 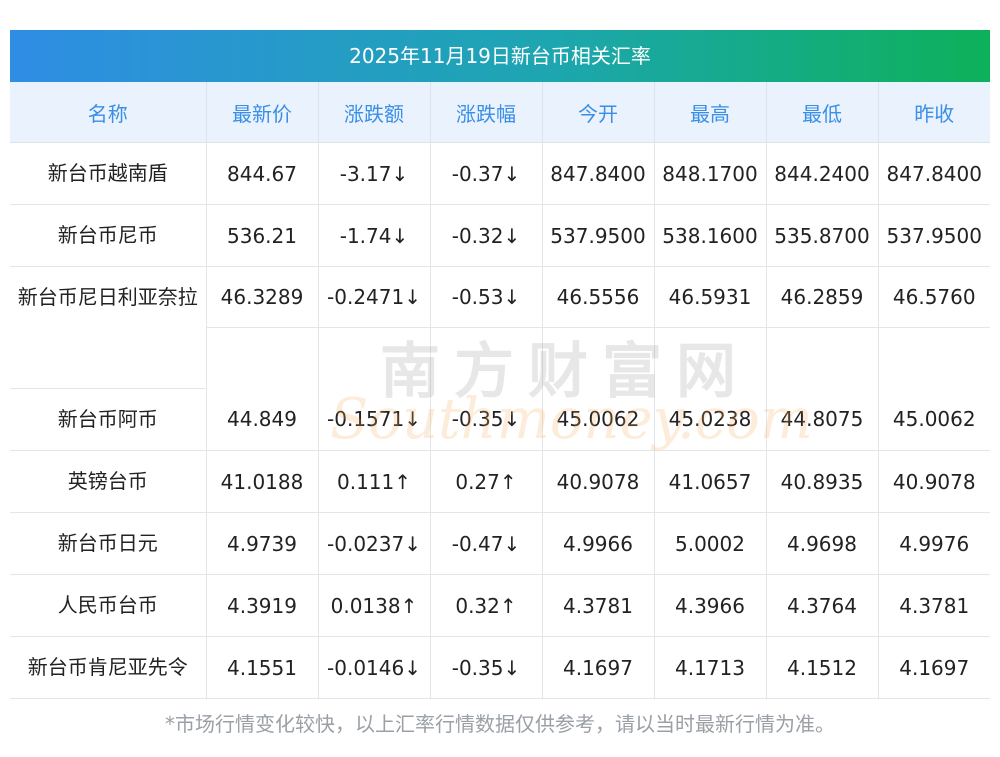 What do you see at coordinates (374, 327) in the screenshot?
I see `cell-change: -0.2471↓` at bounding box center [374, 327].